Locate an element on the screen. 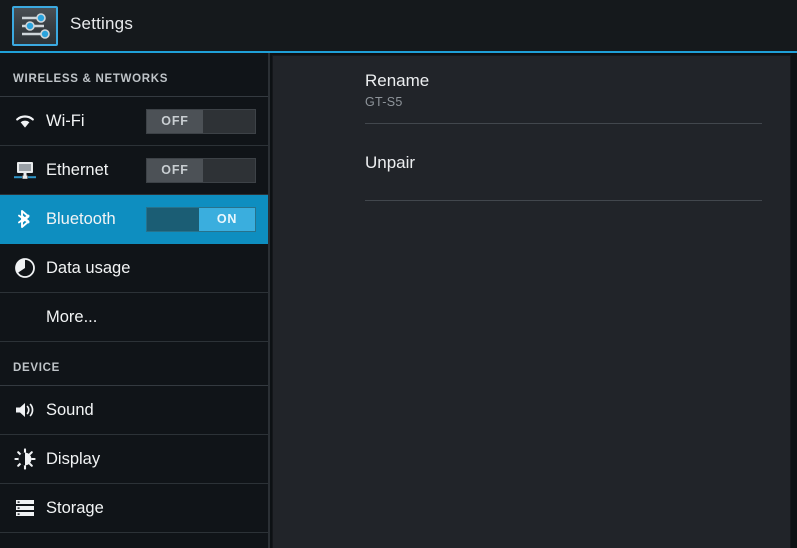 The height and width of the screenshot is (548, 797). sidebar-item-sound: Sound is located at coordinates (134, 410).